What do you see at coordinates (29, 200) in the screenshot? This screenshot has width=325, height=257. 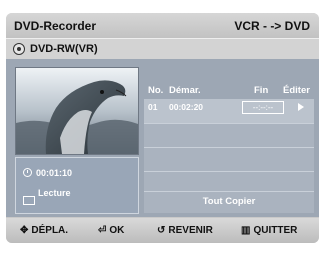 I see `playback-icon: .` at bounding box center [29, 200].